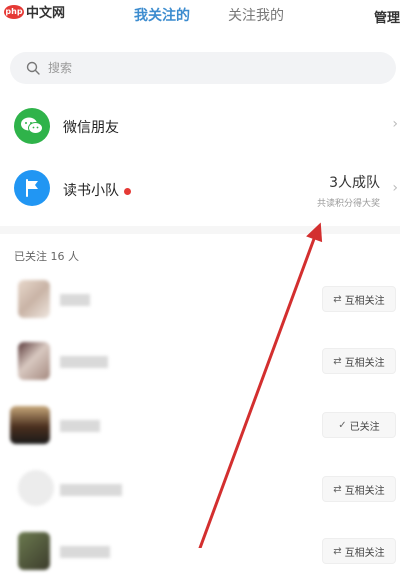  I want to click on tab-following: 我关注的, so click(162, 15).